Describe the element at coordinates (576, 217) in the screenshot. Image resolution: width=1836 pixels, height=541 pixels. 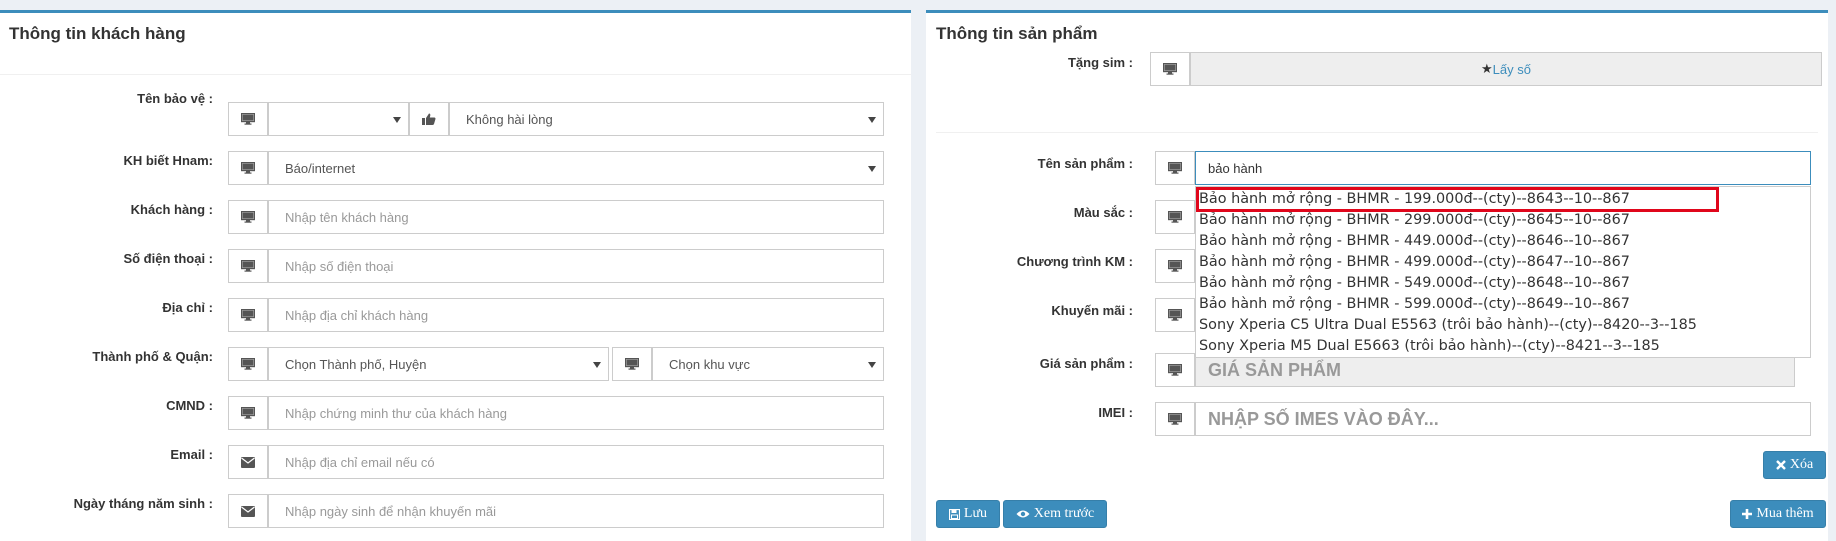
I see `customer-name-input: Nhập tên khách hàng` at that location.